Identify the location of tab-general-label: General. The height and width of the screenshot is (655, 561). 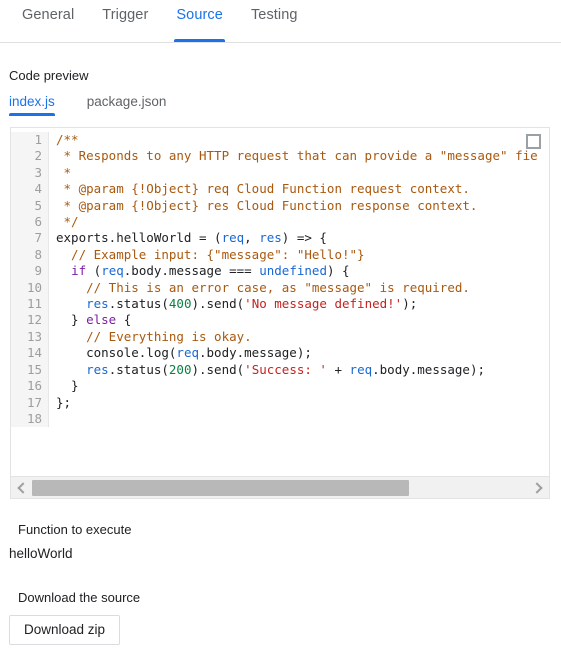
(48, 15).